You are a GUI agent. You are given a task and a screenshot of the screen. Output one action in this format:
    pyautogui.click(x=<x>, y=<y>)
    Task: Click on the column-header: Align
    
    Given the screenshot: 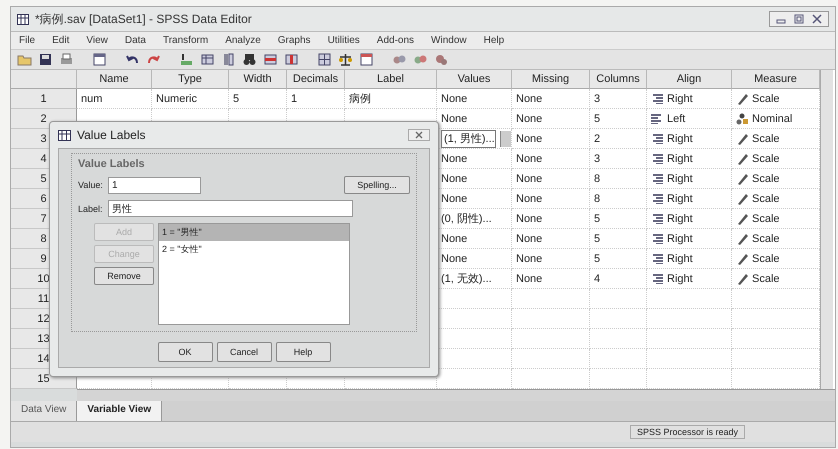 What is the action you would take?
    pyautogui.click(x=689, y=79)
    